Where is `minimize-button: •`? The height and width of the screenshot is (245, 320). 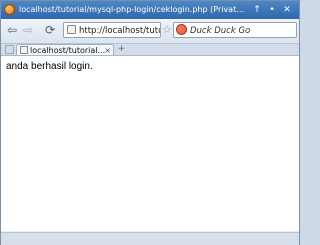 minimize-button: • is located at coordinates (272, 10).